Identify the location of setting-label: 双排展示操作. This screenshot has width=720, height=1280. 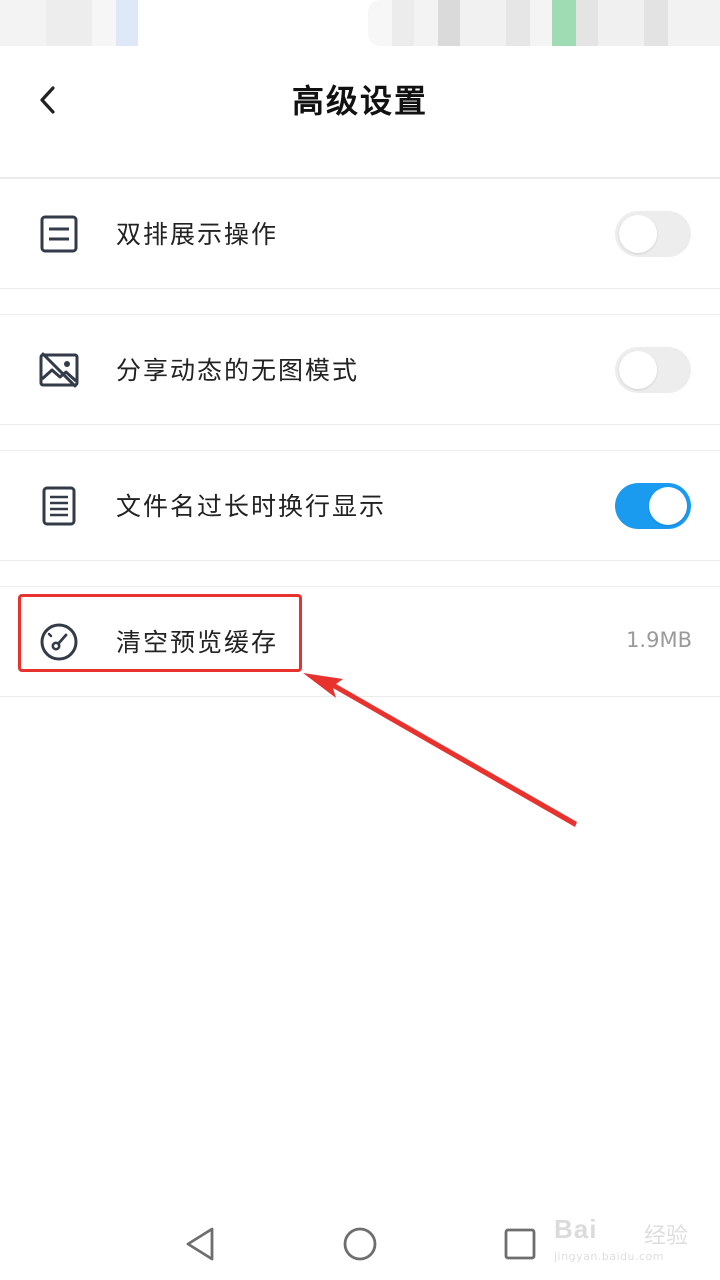
(197, 234).